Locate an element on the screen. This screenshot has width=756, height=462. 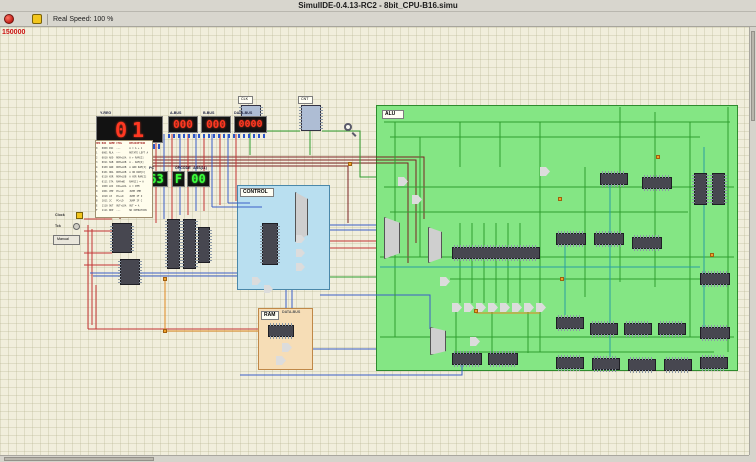
tck-button is located at coordinates (76, 226).